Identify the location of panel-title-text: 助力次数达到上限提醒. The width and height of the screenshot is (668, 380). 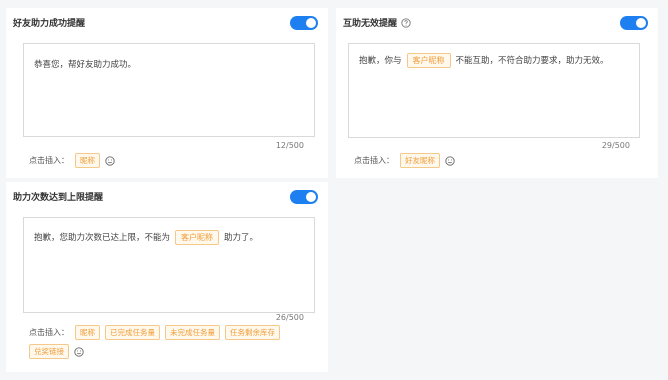
(58, 198).